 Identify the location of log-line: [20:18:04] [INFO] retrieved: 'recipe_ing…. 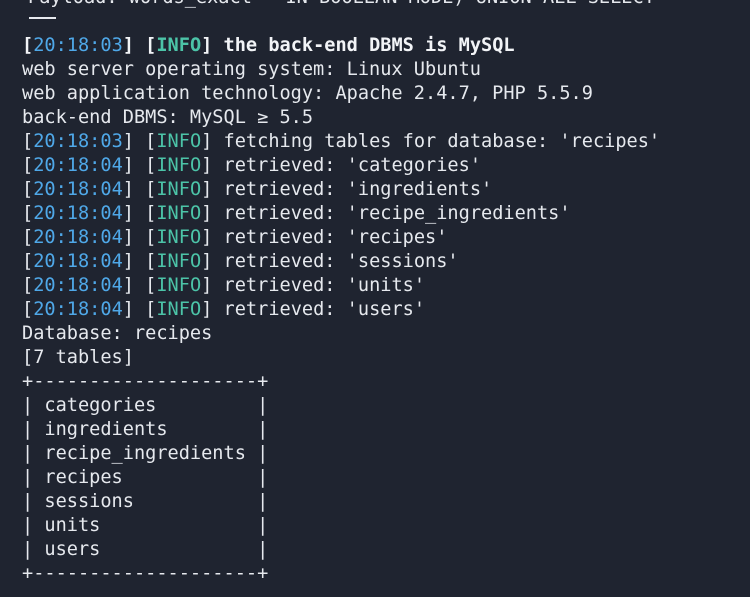
(386, 214).